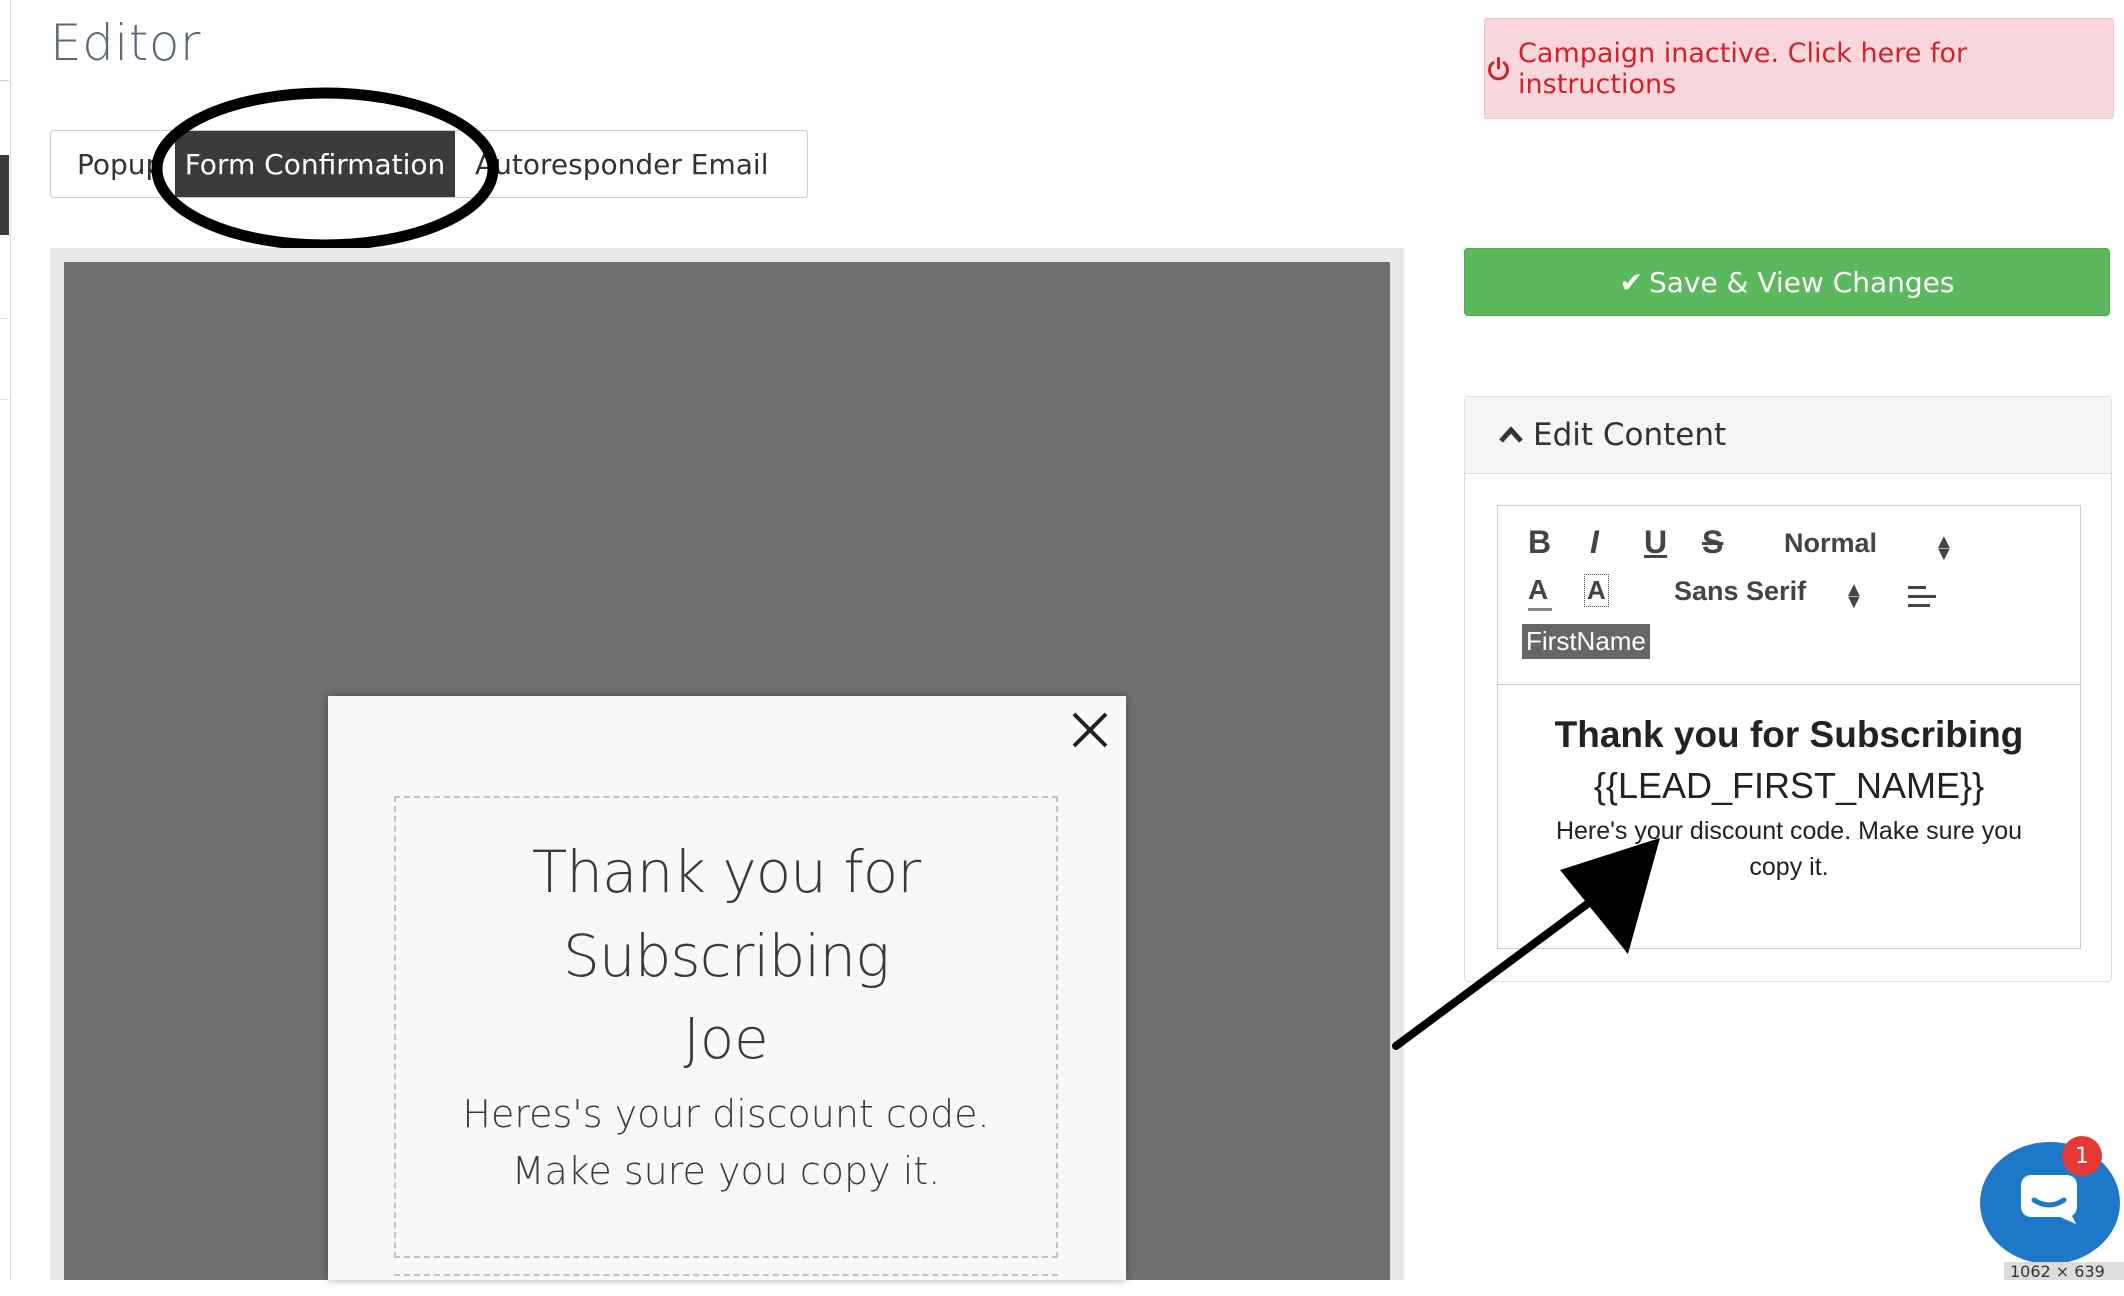  I want to click on popup-heading: Thank you for Subscribing, so click(726, 914).